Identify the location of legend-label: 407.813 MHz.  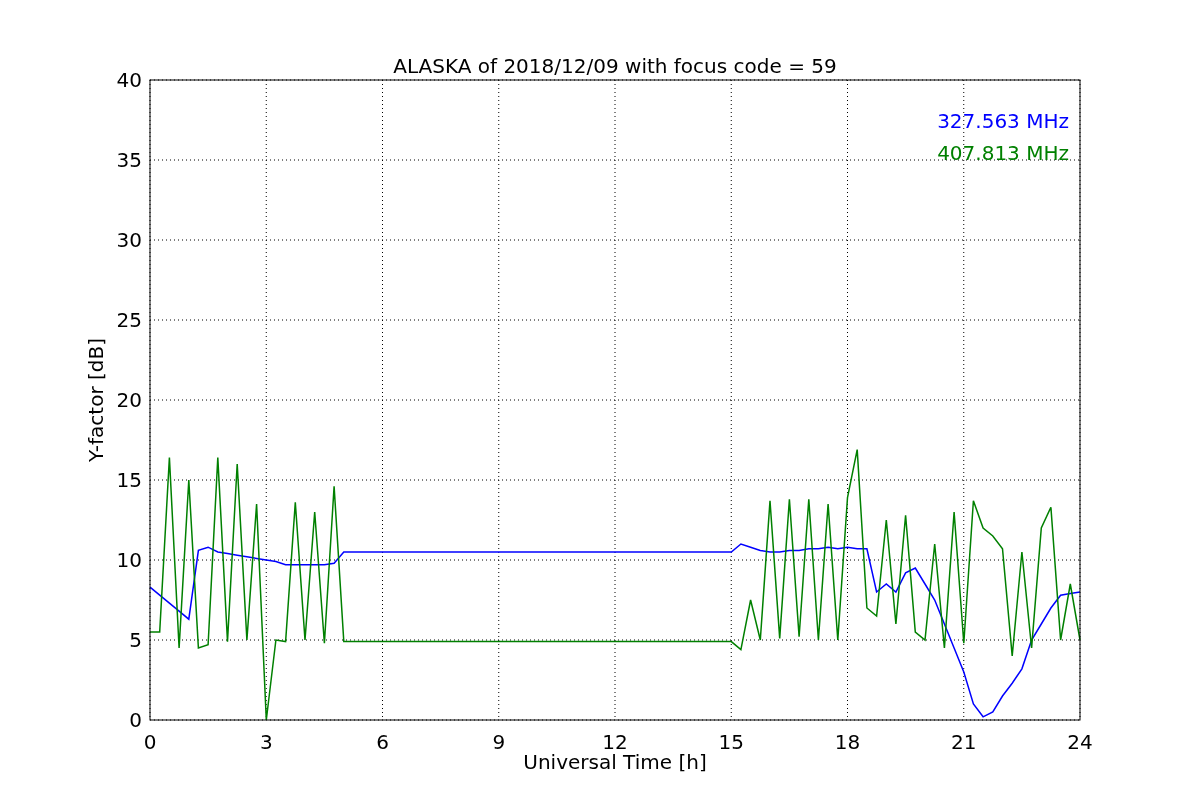
(1003, 153).